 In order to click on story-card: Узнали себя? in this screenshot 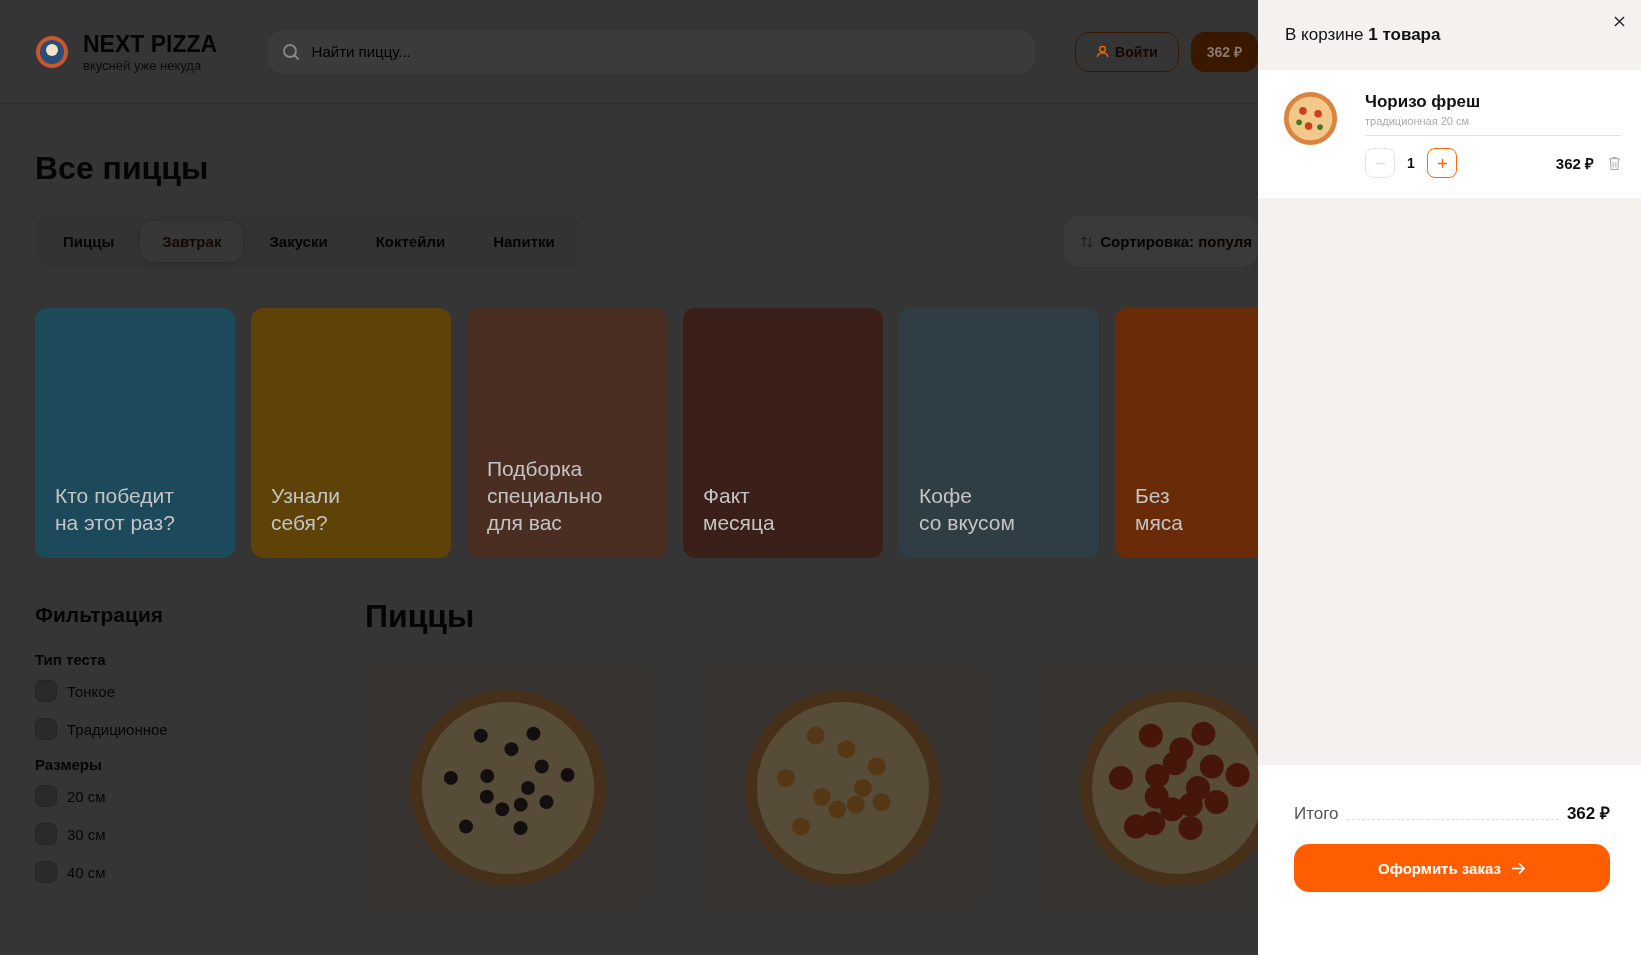, I will do `click(351, 433)`.